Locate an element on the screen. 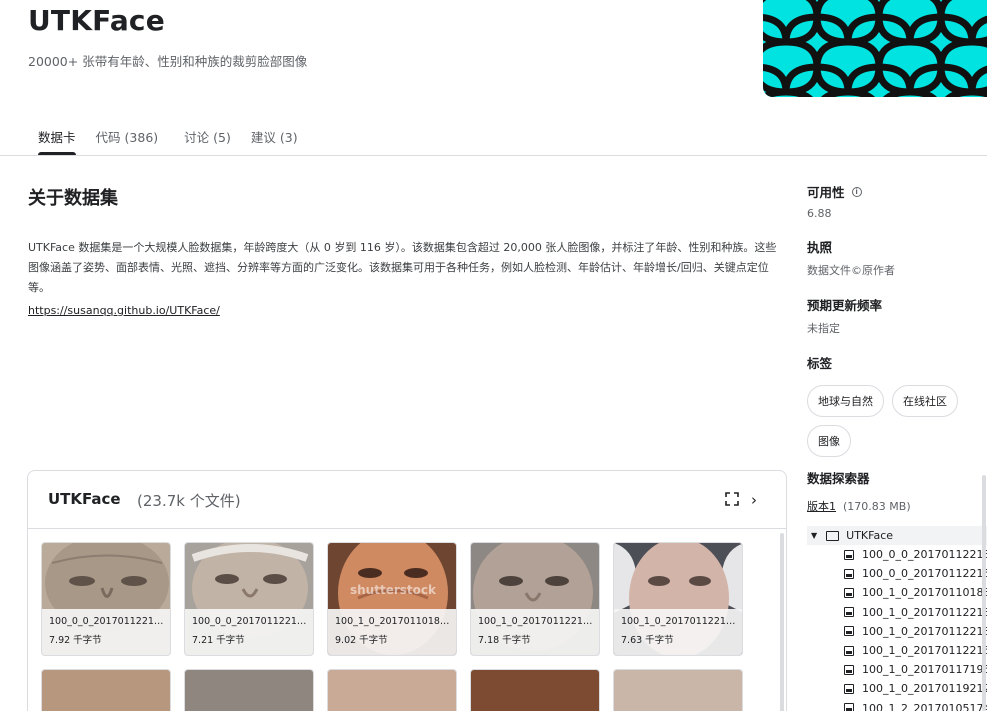 This screenshot has width=987, height=711. tab-bar: 数据卡 代码 (386) 讨论 (5) 建议 (3) is located at coordinates (173, 136).